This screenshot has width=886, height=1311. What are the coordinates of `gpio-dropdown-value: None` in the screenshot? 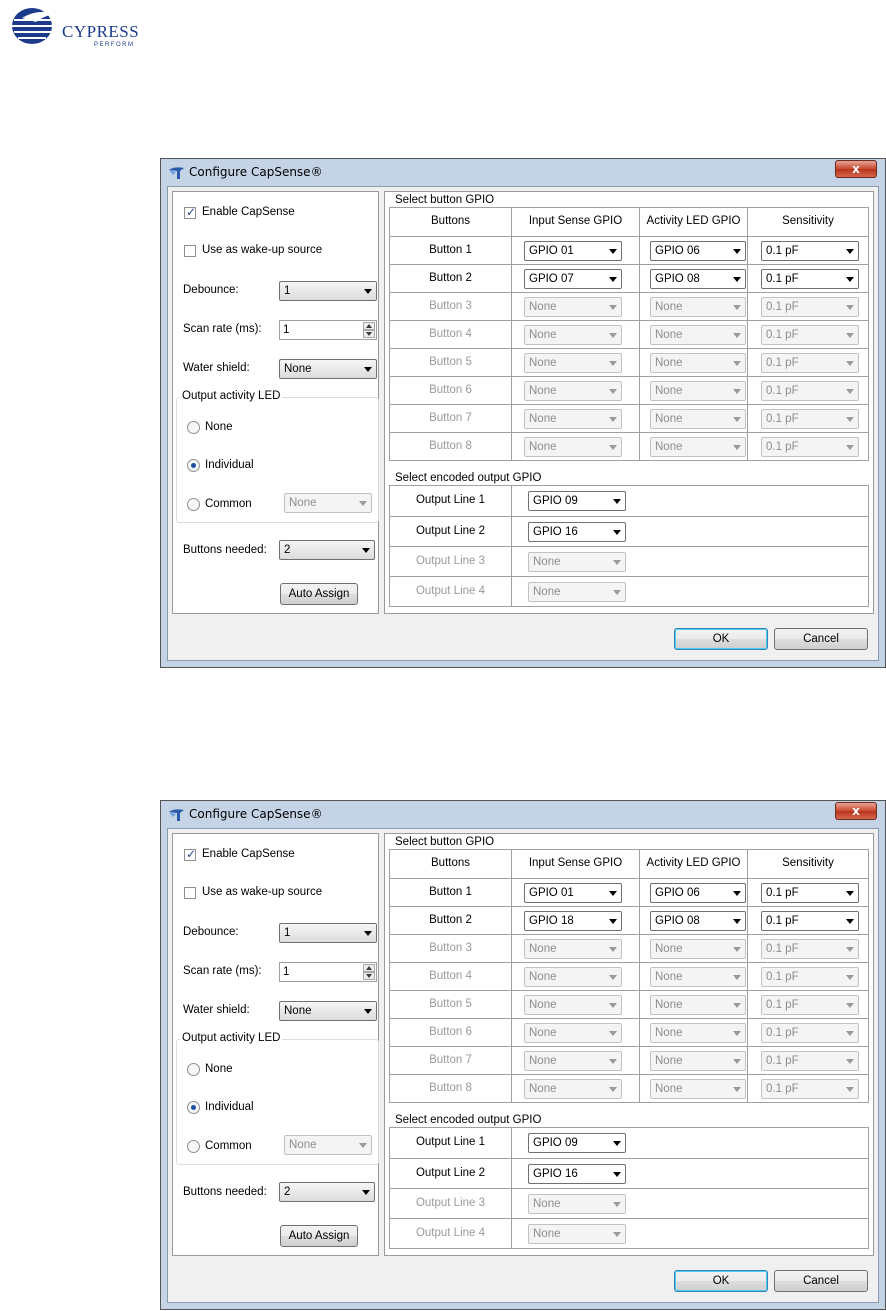 It's located at (669, 391).